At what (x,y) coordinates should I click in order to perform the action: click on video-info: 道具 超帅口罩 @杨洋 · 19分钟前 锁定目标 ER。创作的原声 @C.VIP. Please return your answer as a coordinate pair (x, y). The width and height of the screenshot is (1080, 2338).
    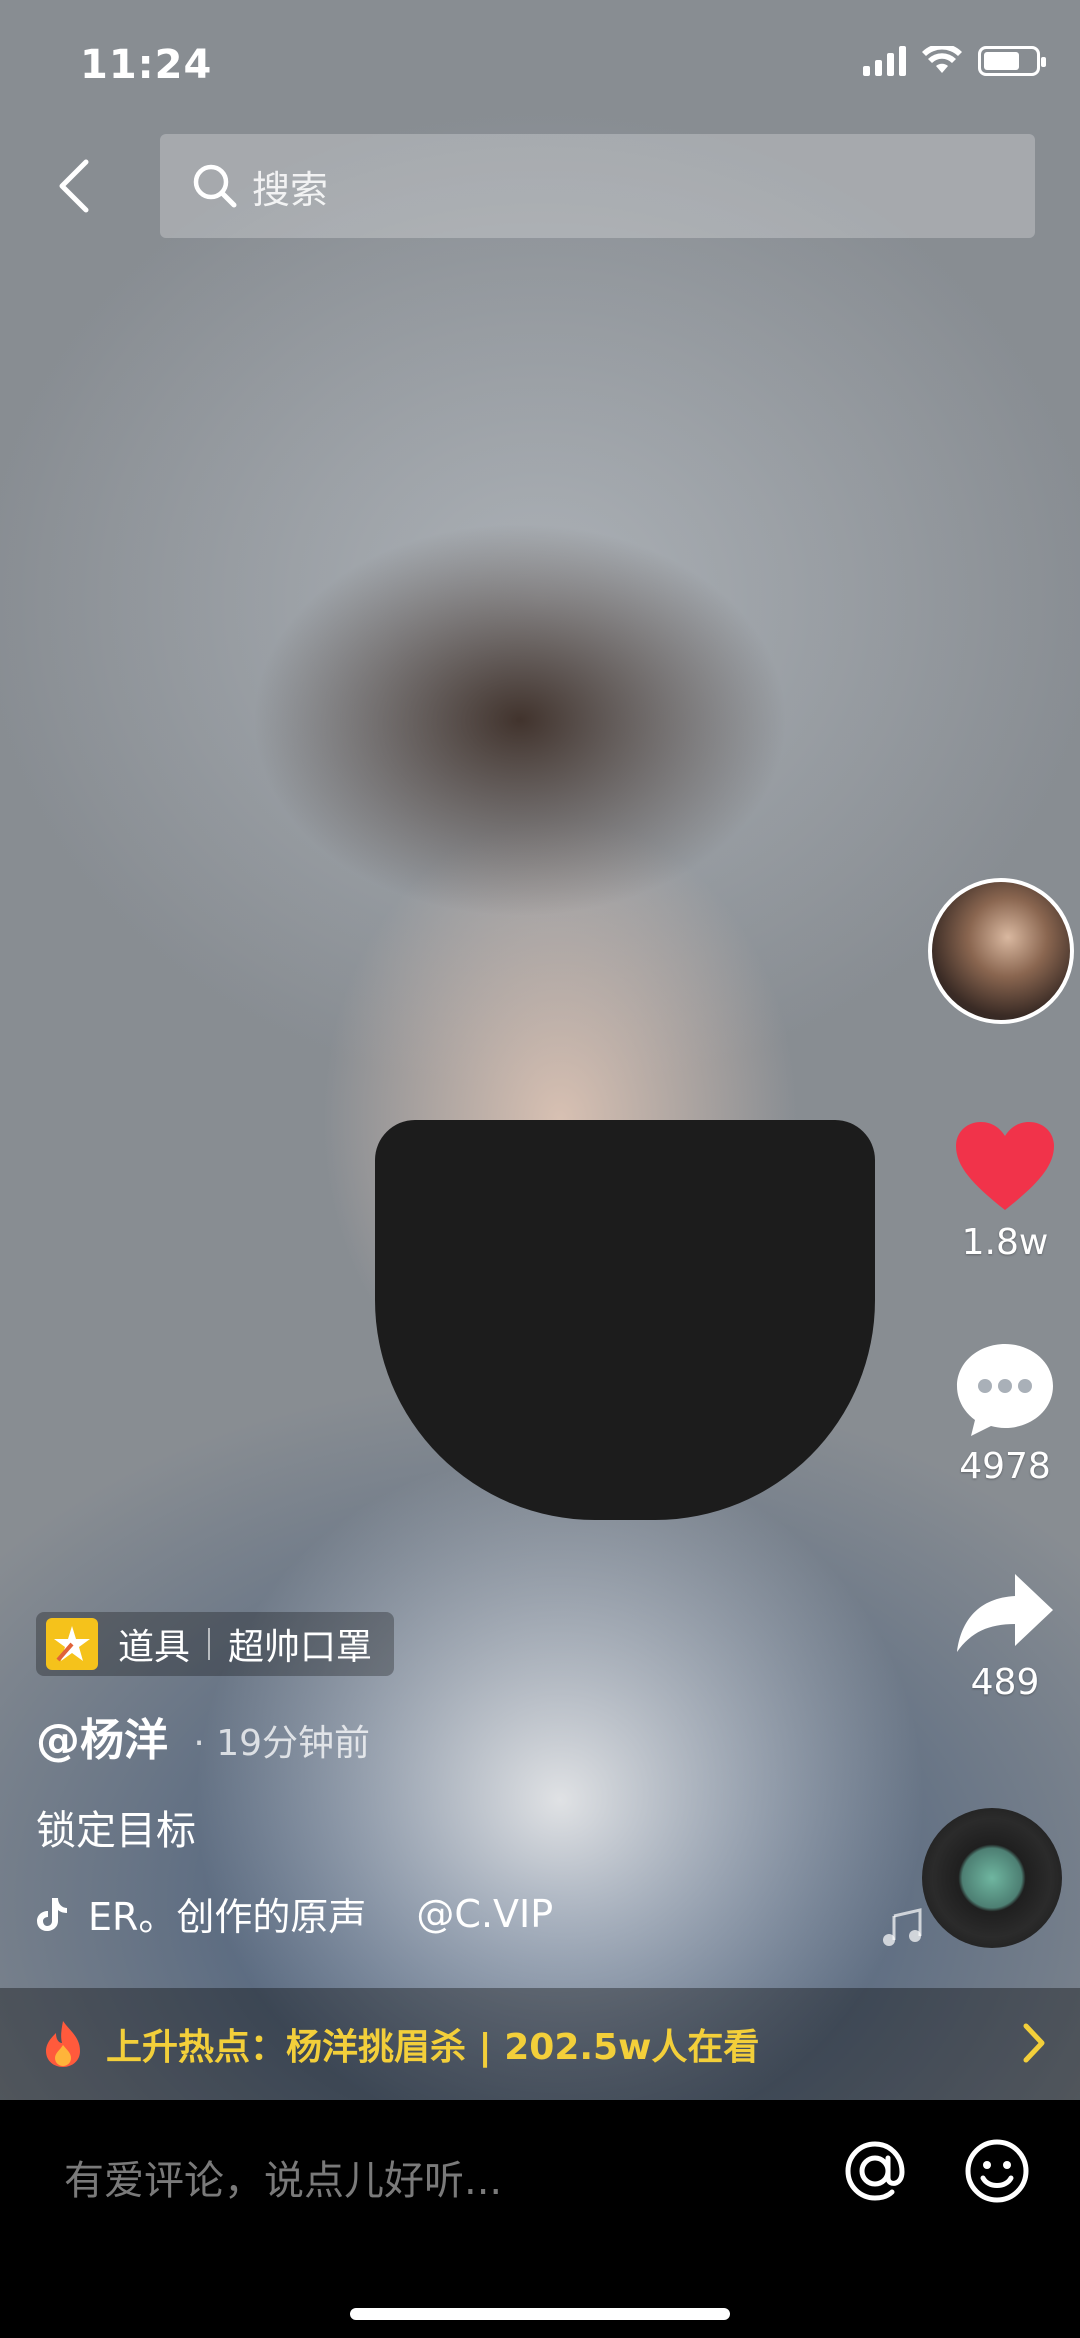
    Looking at the image, I should click on (294, 1776).